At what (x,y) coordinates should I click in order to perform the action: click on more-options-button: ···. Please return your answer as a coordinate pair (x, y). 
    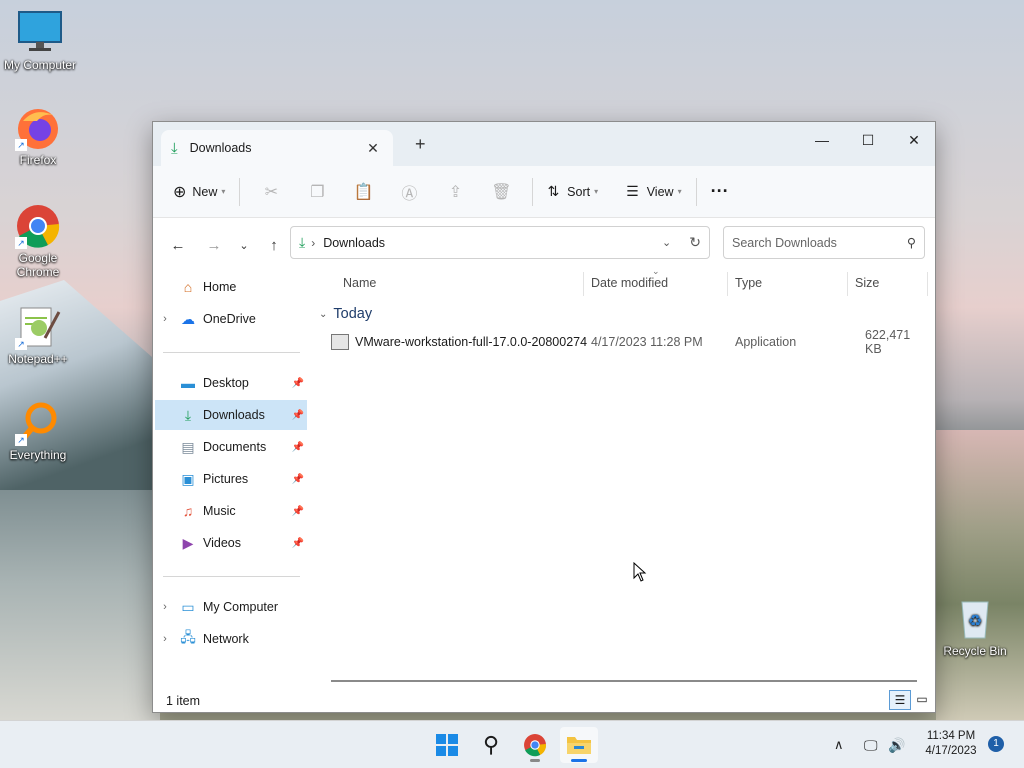
    Looking at the image, I should click on (720, 192).